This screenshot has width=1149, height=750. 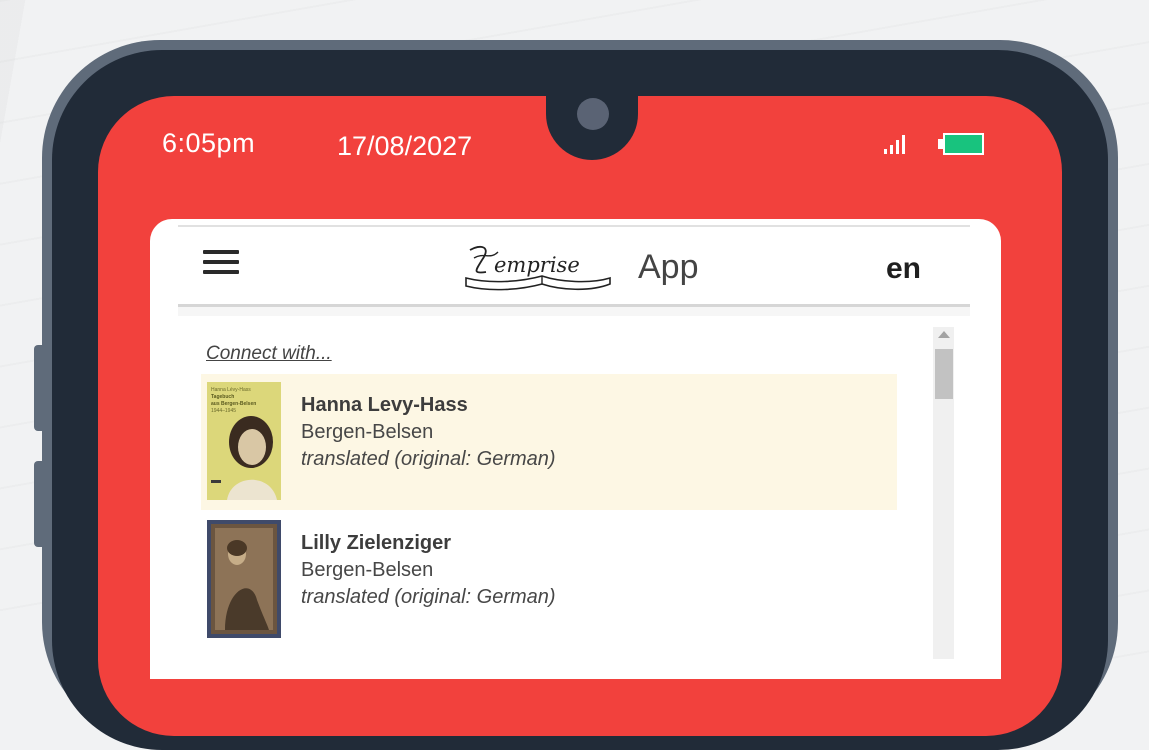 What do you see at coordinates (233, 404) in the screenshot?
I see `svg-text: aus Bergen-Belsen` at bounding box center [233, 404].